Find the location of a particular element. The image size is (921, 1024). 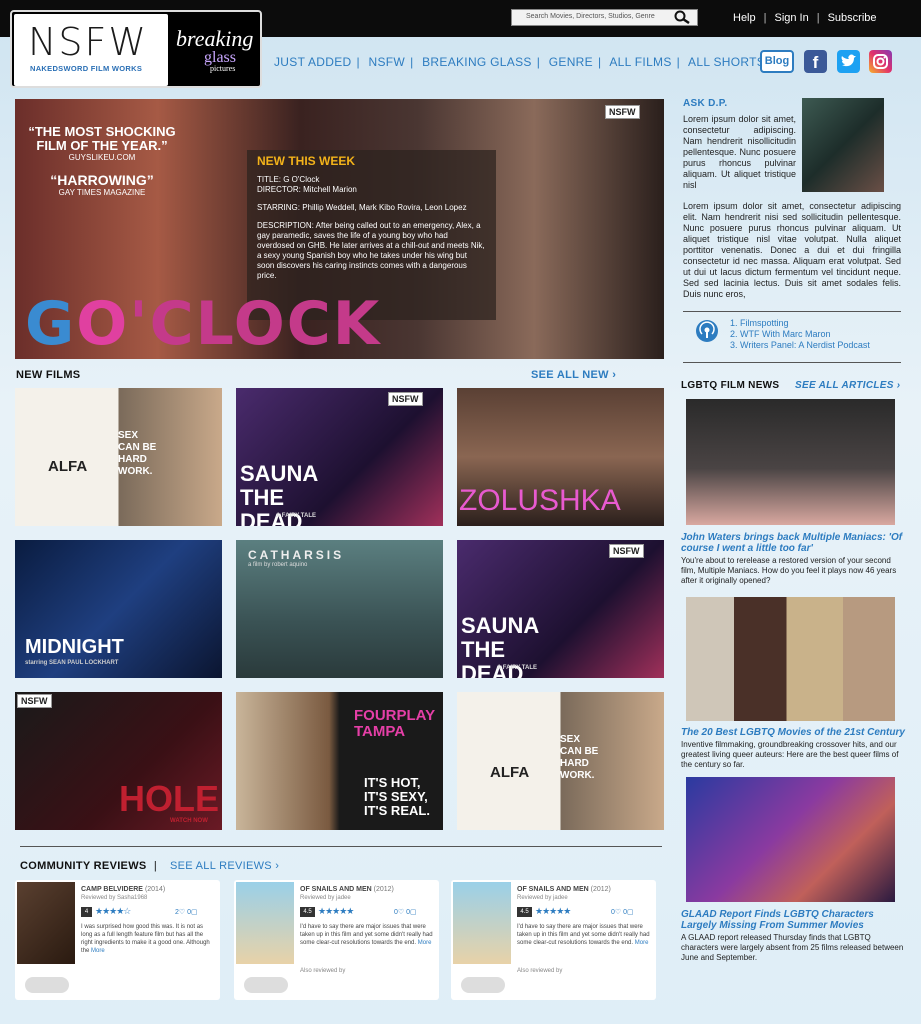

film-tile: ZOLUSHKA is located at coordinates (560, 457).